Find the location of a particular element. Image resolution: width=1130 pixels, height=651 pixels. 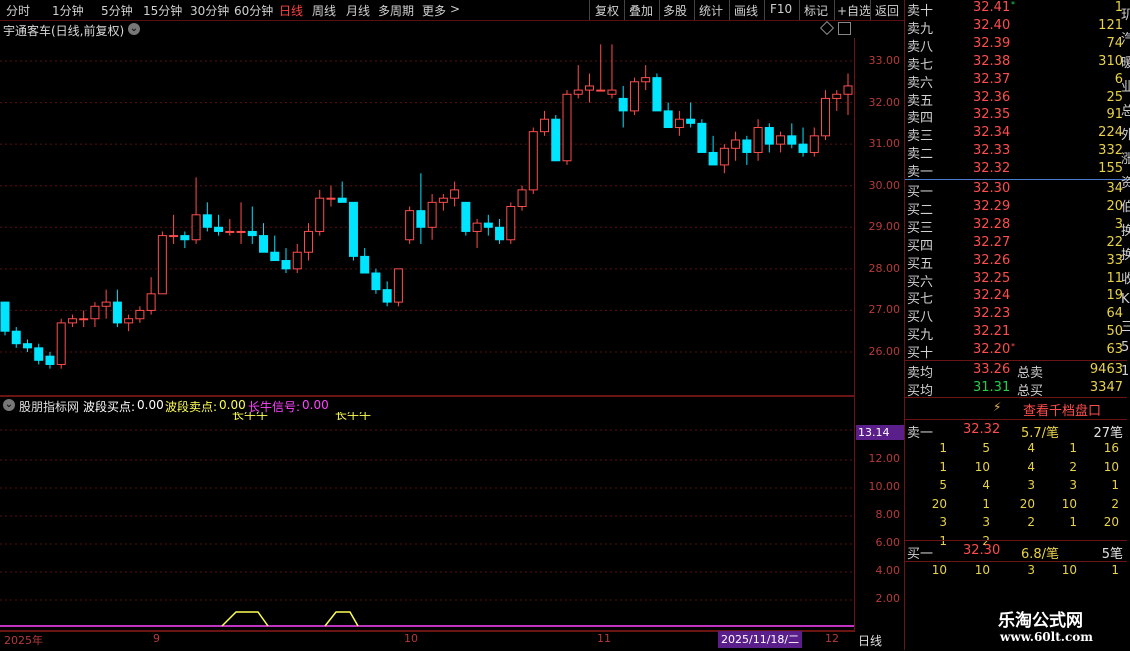

tab-weekly: 周线 is located at coordinates (324, 10).